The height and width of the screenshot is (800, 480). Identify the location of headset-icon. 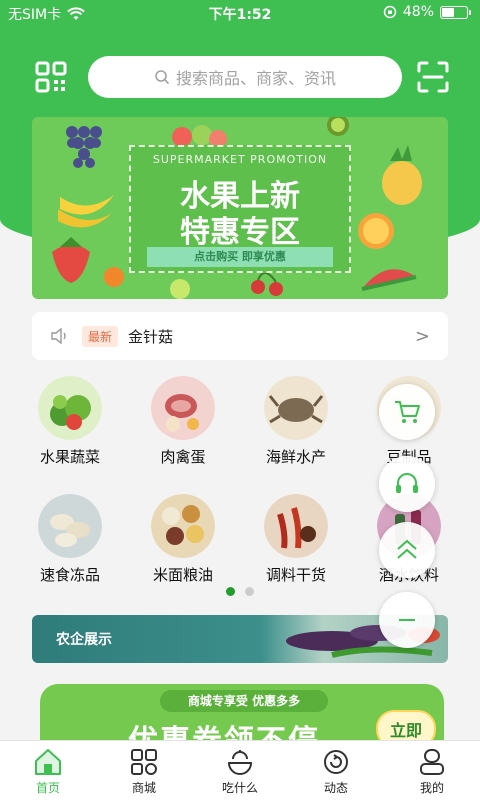
(407, 483).